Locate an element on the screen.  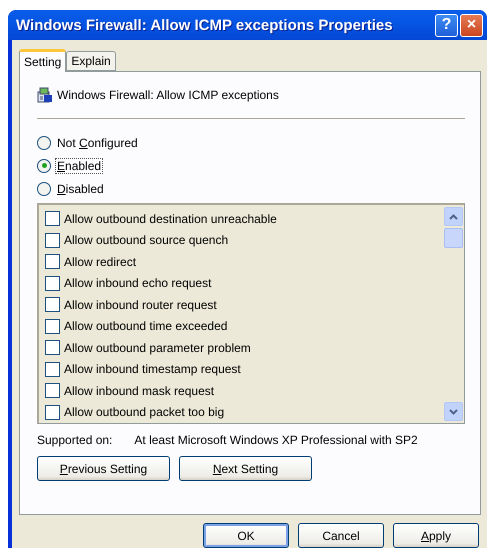
checkbox-label: Allow inbound echo request is located at coordinates (138, 283).